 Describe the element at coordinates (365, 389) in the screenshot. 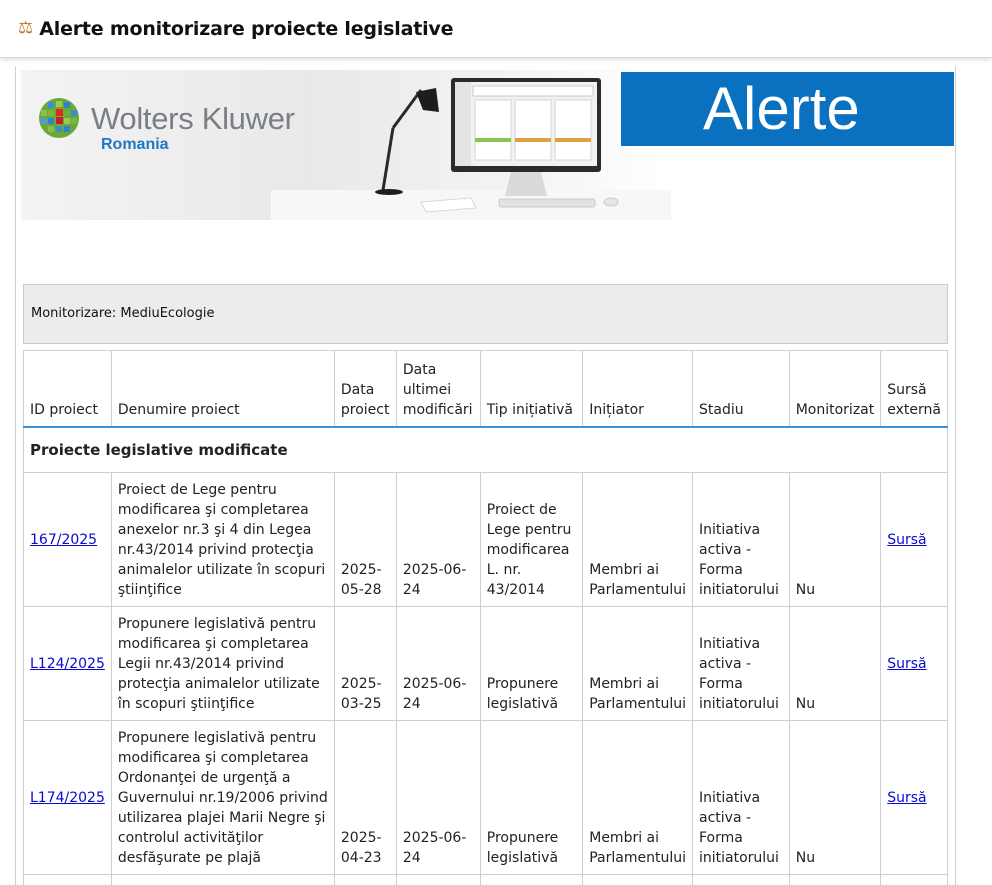

I see `column-header: Data proiect` at that location.